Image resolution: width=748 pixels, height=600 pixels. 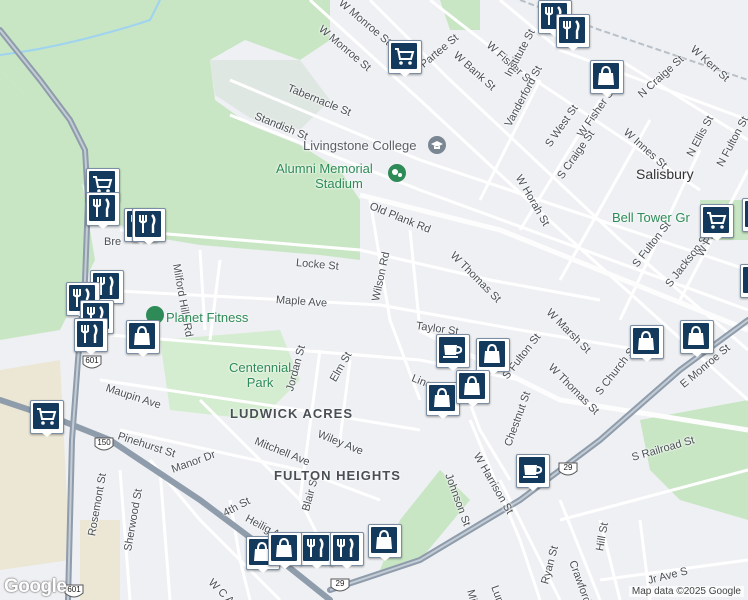 What do you see at coordinates (35, 586) in the screenshot?
I see `google-logo: Google` at bounding box center [35, 586].